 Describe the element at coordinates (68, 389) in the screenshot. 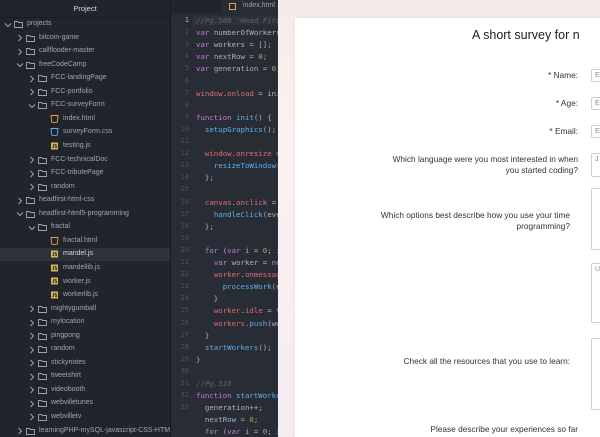

I see `tree-item-label: videobooth` at that location.